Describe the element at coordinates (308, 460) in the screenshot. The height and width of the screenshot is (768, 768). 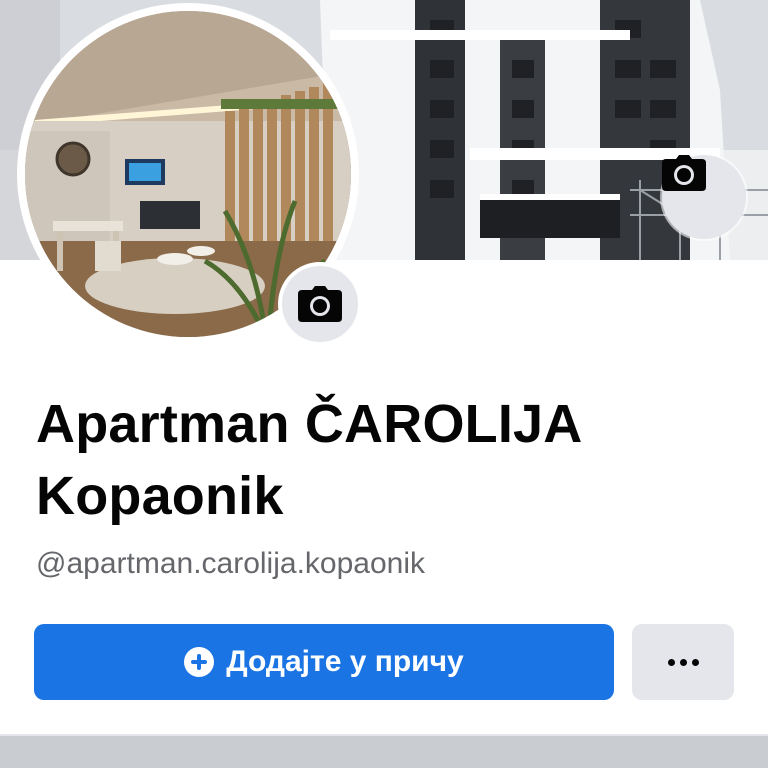
I see `page-title: Apartman ČAROLIJA Kopaonik` at that location.